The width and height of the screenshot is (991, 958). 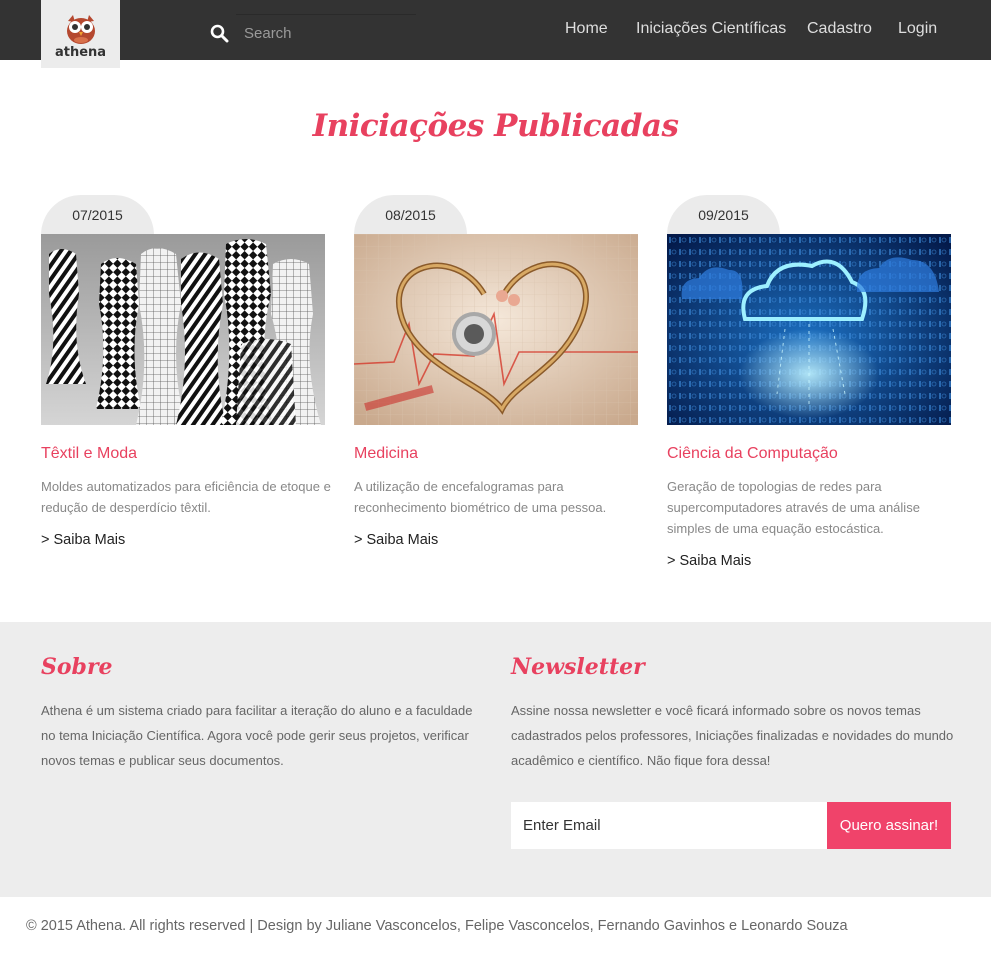 What do you see at coordinates (77, 667) in the screenshot?
I see `about-heading: Sobre` at bounding box center [77, 667].